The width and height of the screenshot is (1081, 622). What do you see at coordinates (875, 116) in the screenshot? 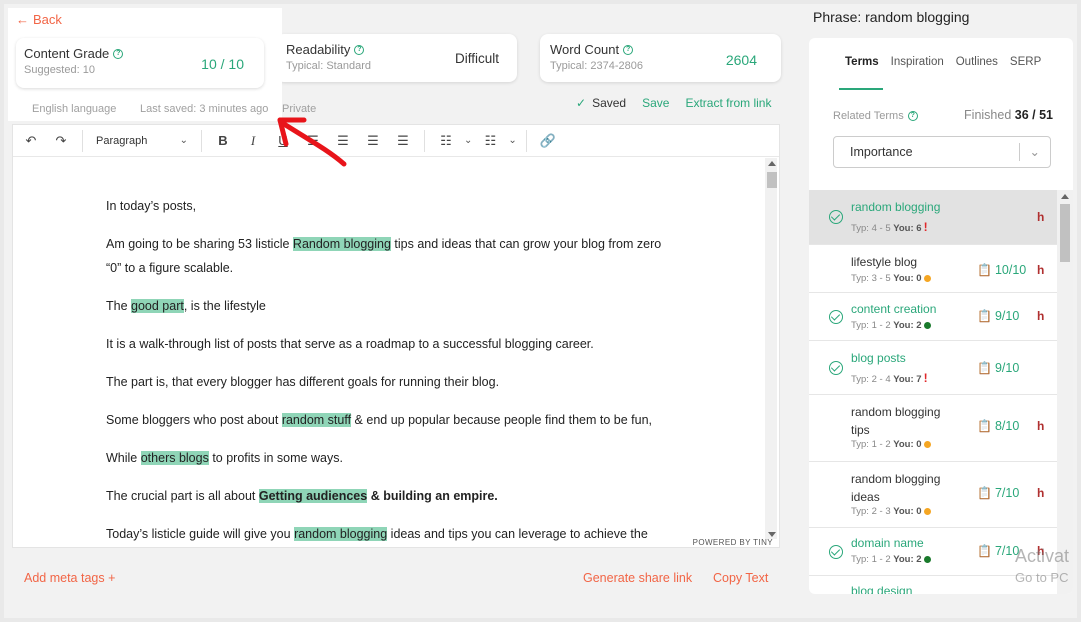
I see `related-terms-label: Related Terms?` at bounding box center [875, 116].